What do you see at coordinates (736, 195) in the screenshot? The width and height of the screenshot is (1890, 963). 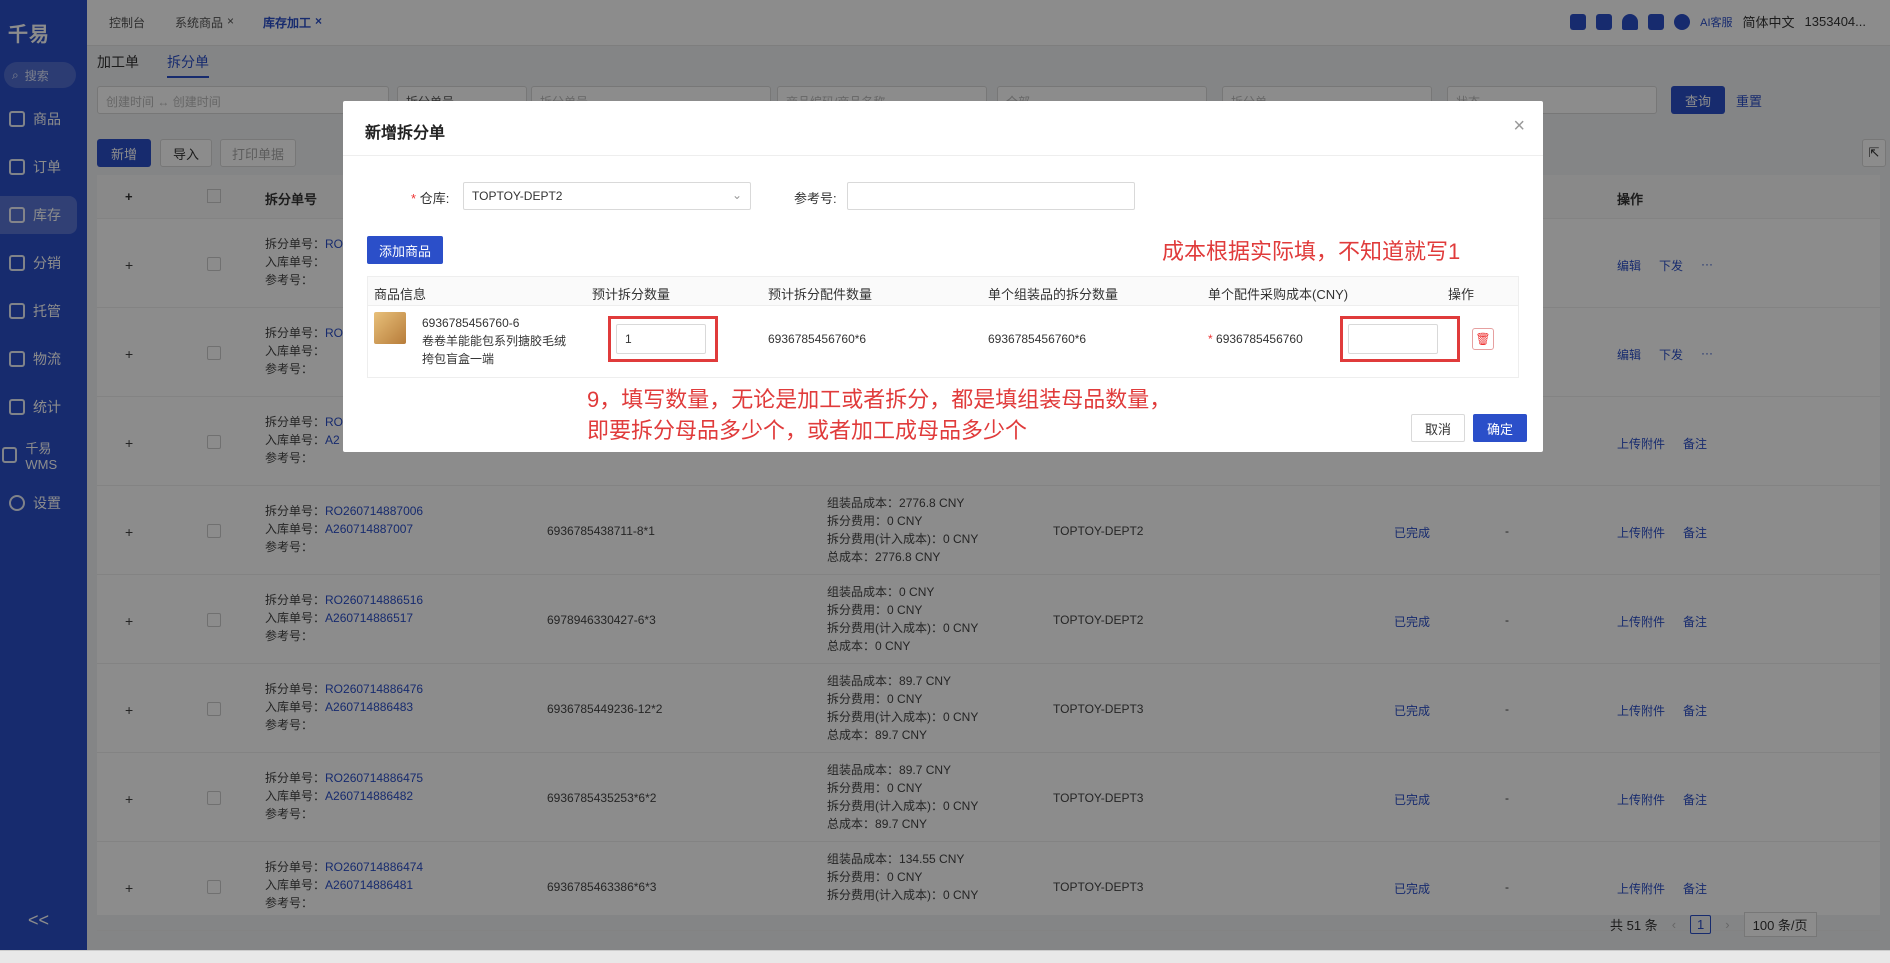 I see `chevron-down-icon: ⌄` at bounding box center [736, 195].